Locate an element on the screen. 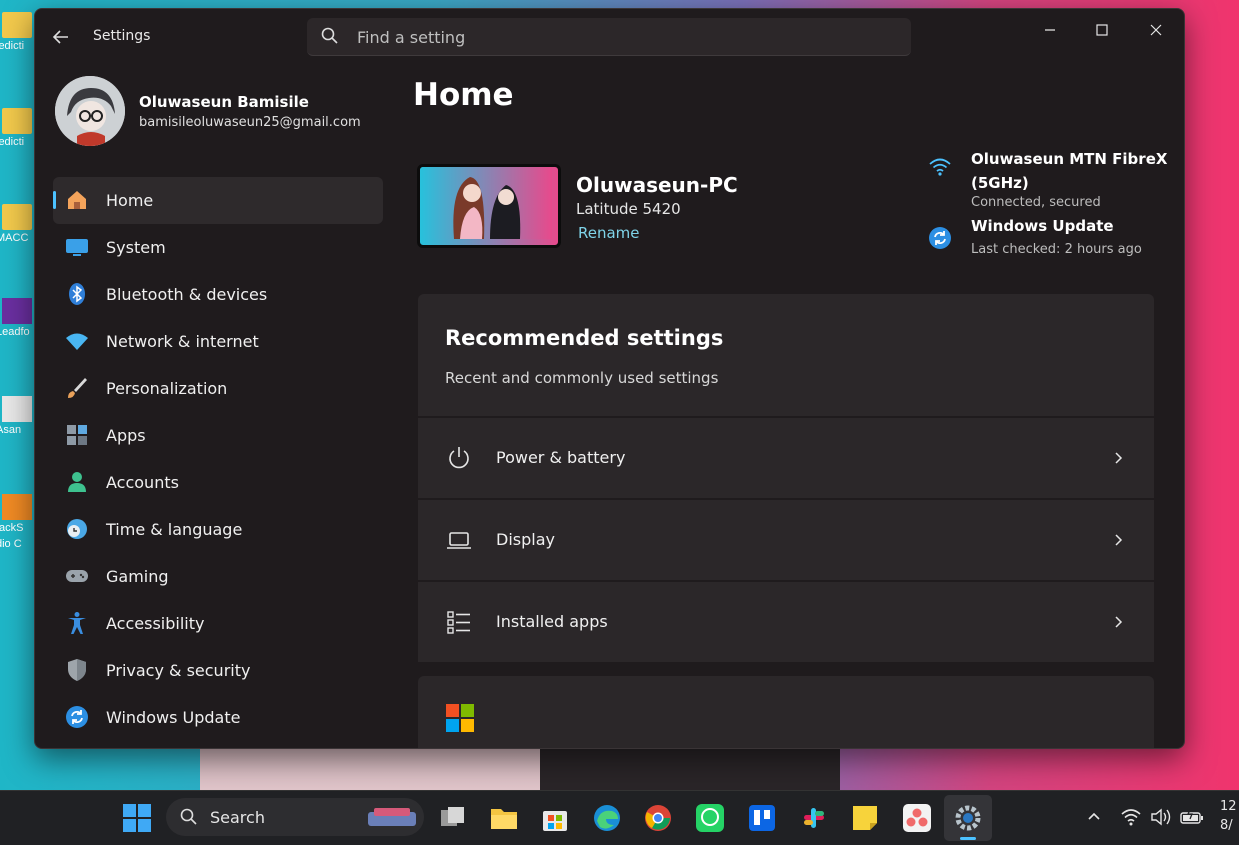 Image resolution: width=1239 pixels, height=845 pixels. recommended-item-label: Power & battery is located at coordinates (561, 457).